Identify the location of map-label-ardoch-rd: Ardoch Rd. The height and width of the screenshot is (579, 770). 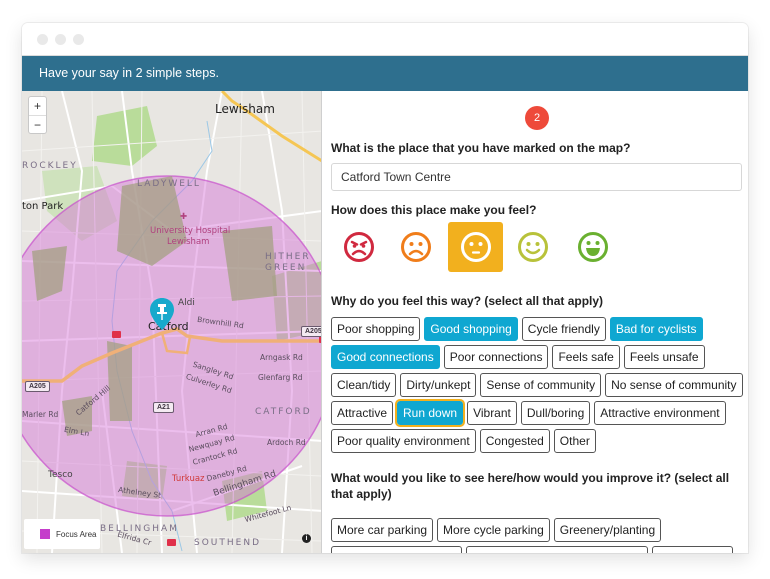
(286, 442).